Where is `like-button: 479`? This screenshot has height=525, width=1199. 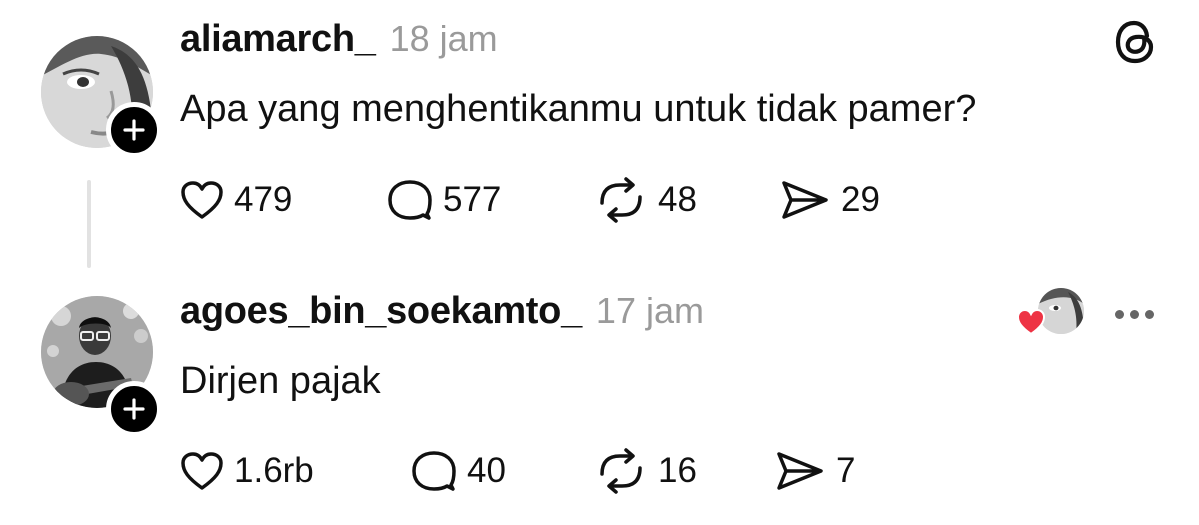
like-button: 479 is located at coordinates (236, 200).